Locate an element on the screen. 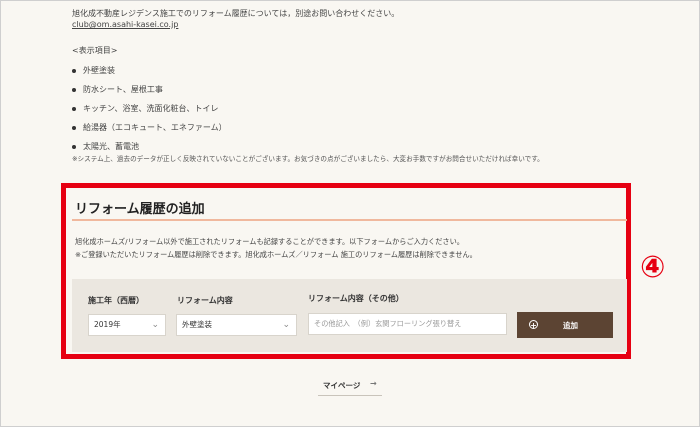 Image resolution: width=700 pixels, height=427 pixels. plus-circle-icon: + is located at coordinates (533, 325).